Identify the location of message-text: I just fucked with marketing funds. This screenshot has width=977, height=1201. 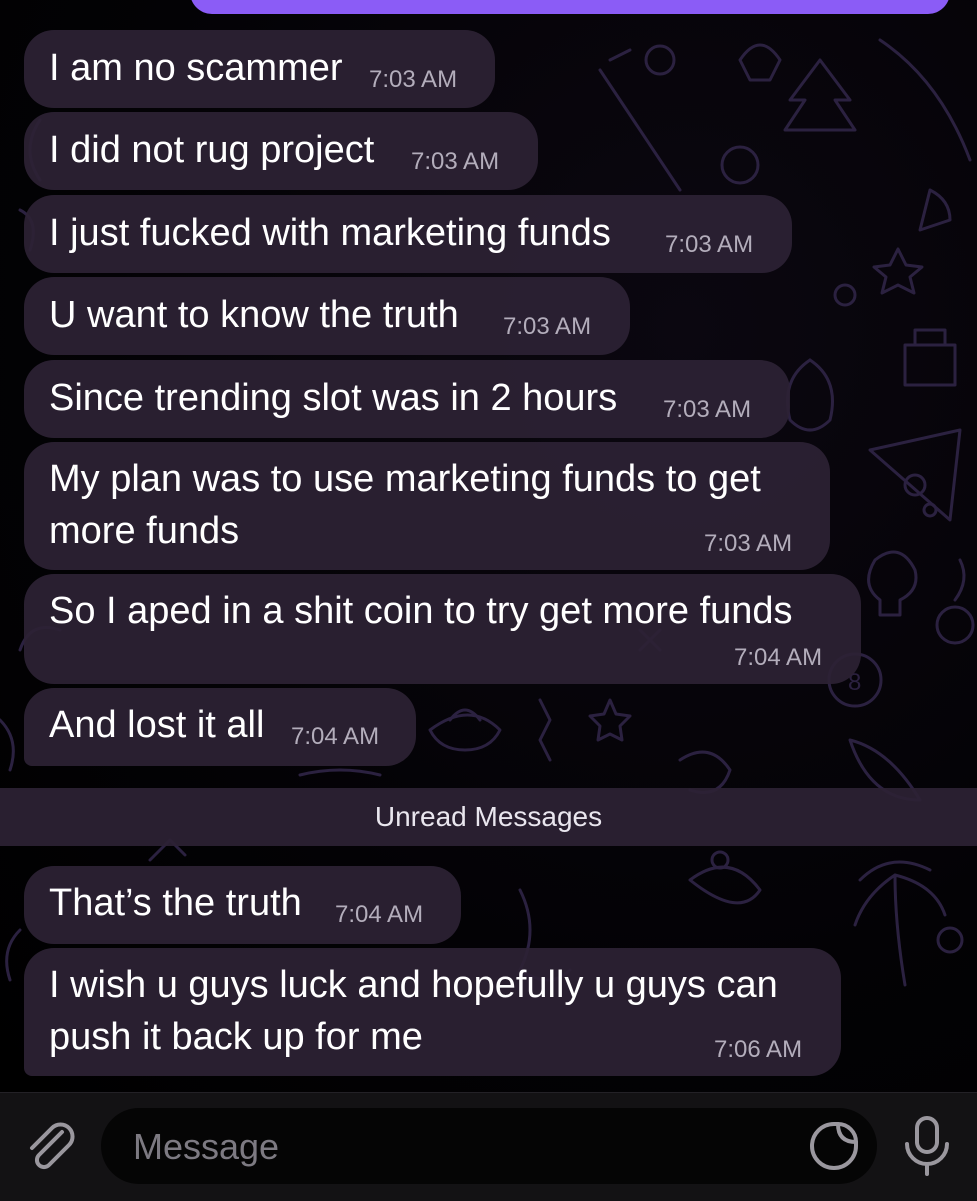
(330, 233).